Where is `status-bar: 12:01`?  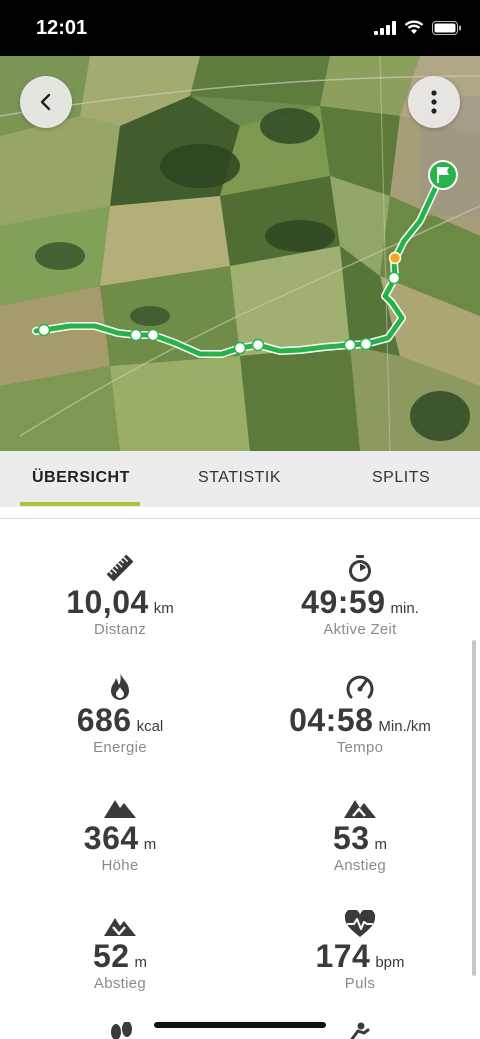
status-bar: 12:01 is located at coordinates (240, 28).